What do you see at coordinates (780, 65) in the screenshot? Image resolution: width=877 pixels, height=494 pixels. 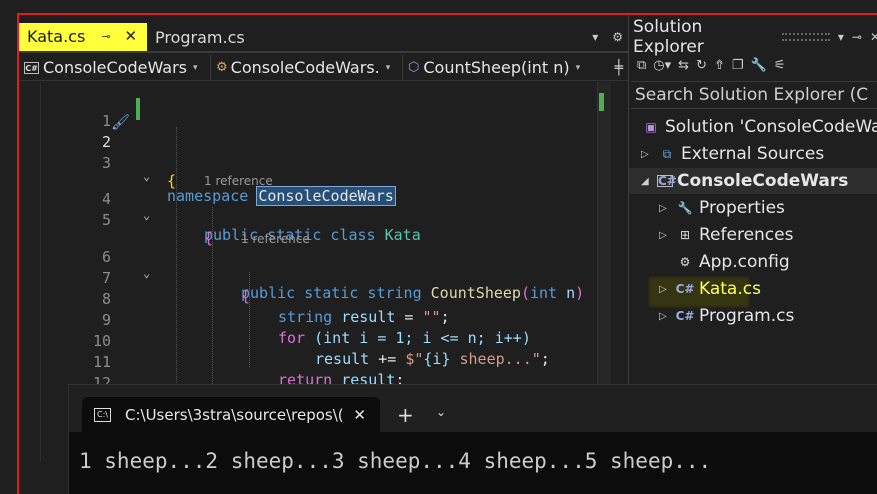 I see `preview-icon: ⚟` at bounding box center [780, 65].